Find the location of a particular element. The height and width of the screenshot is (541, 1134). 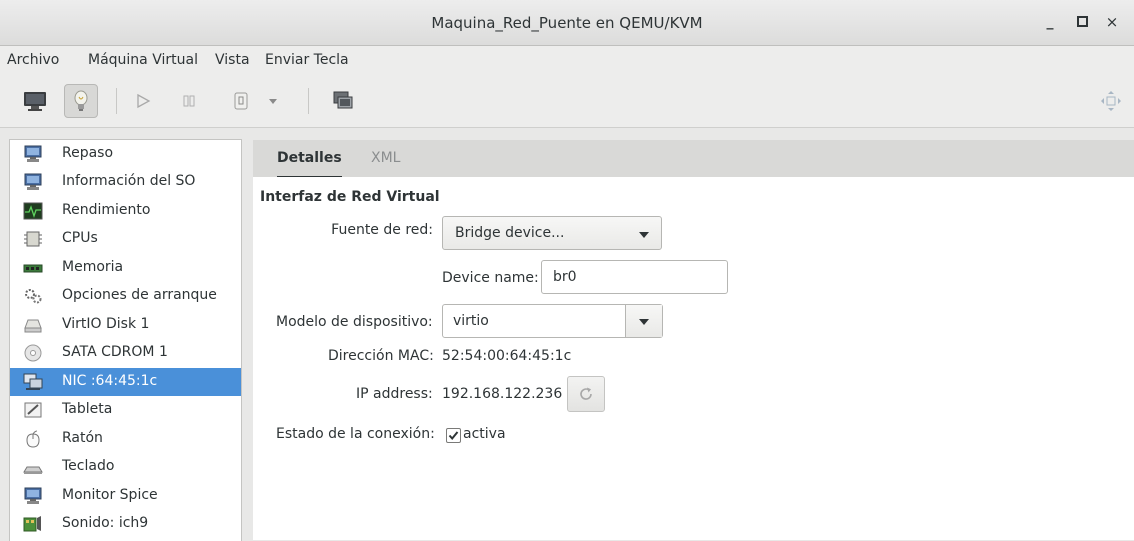

sidebar-item-repaso: Repaso is located at coordinates (125, 154).